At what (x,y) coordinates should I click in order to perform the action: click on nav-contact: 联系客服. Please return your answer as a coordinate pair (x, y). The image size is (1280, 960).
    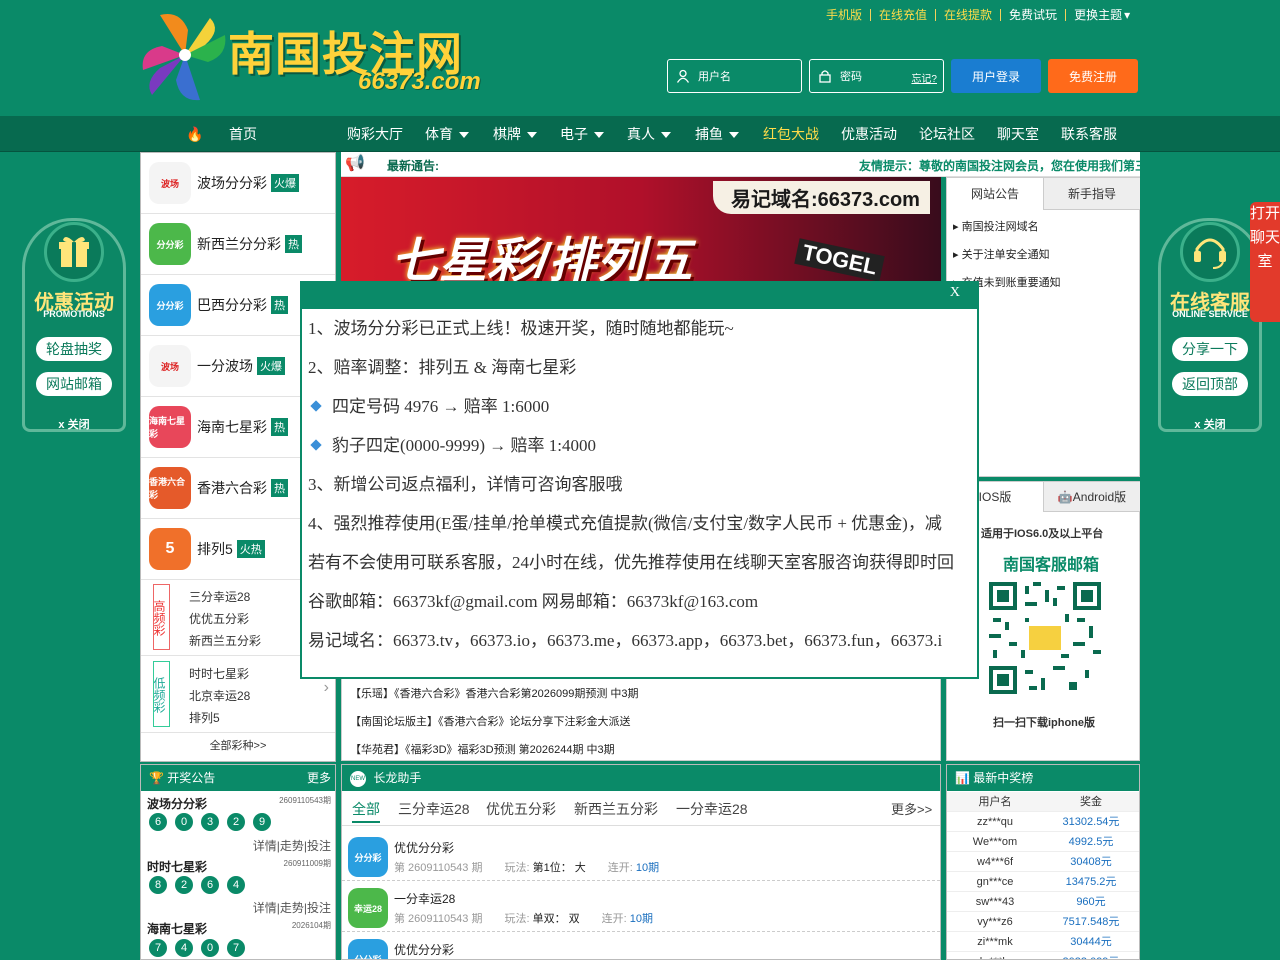
    Looking at the image, I should click on (1089, 134).